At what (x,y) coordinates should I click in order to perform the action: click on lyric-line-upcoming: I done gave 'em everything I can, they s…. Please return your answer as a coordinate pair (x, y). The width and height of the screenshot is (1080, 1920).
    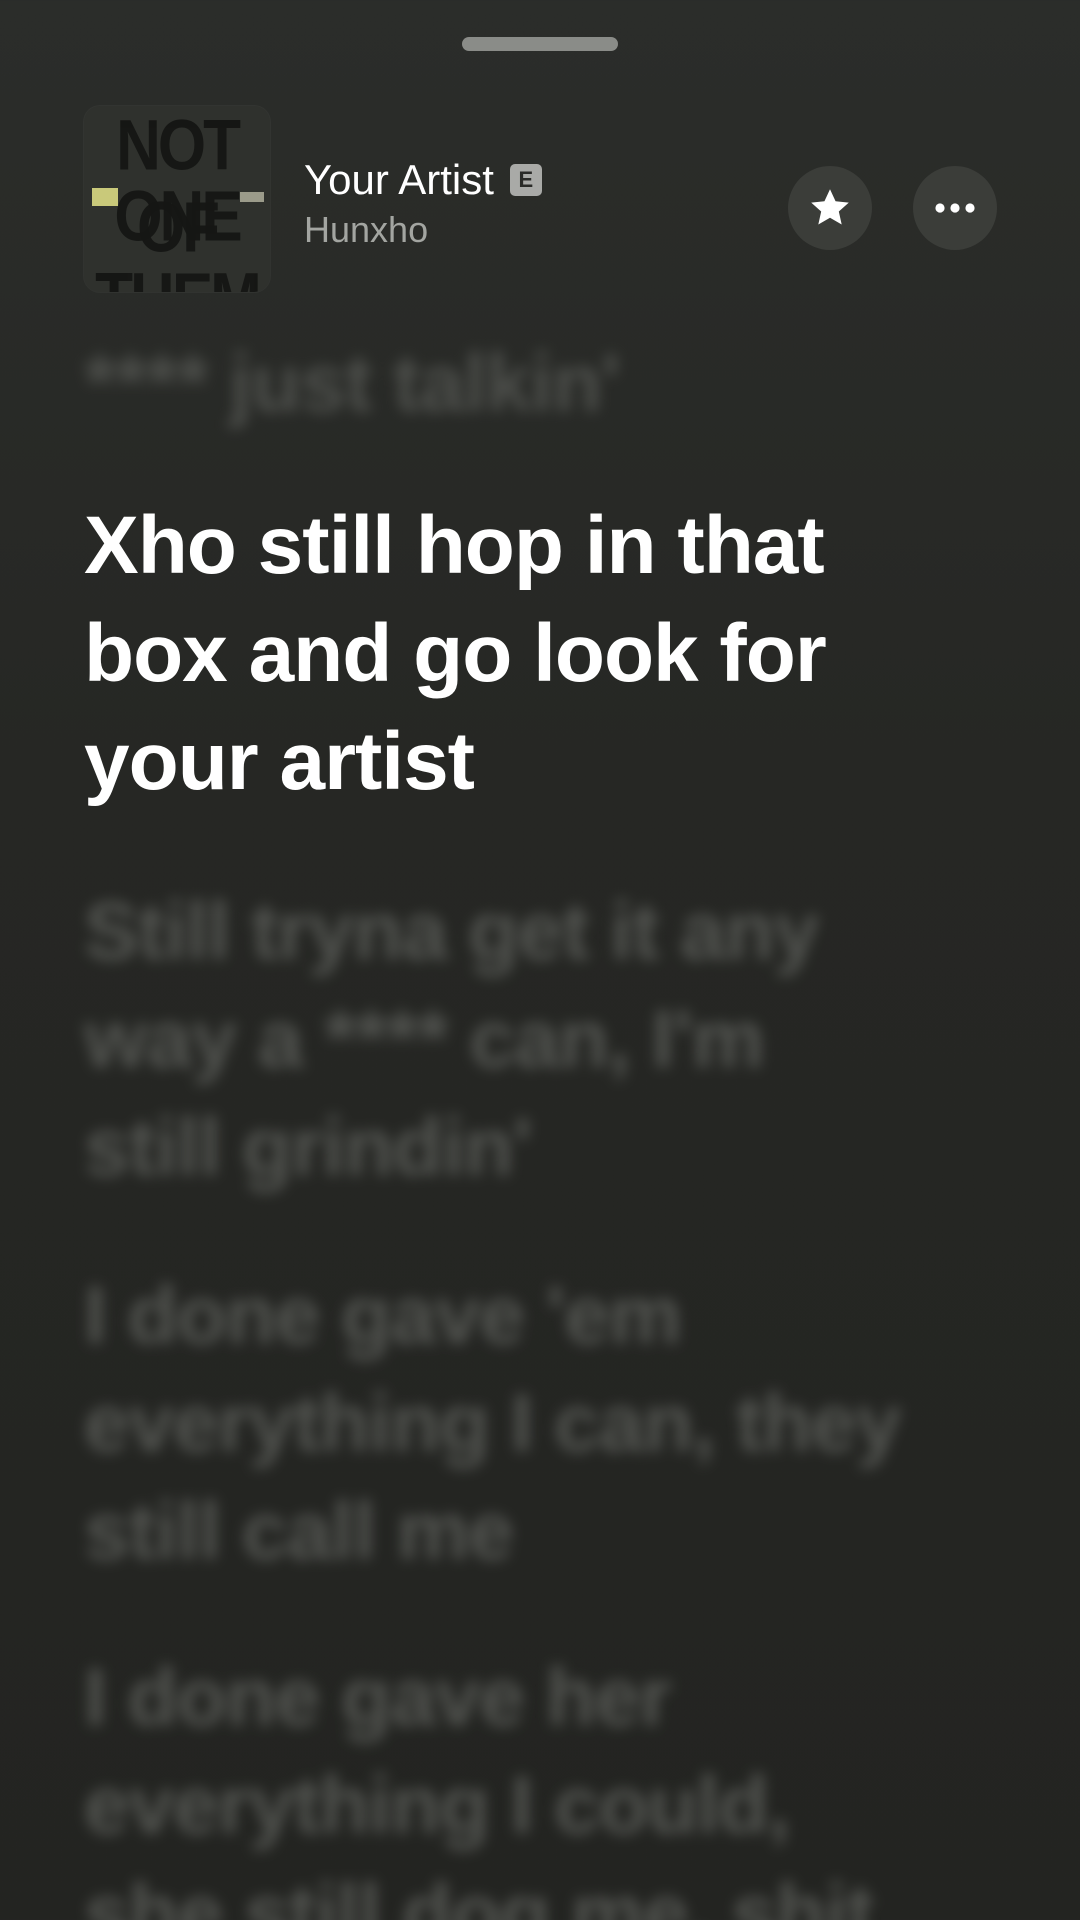
    Looking at the image, I should click on (524, 1424).